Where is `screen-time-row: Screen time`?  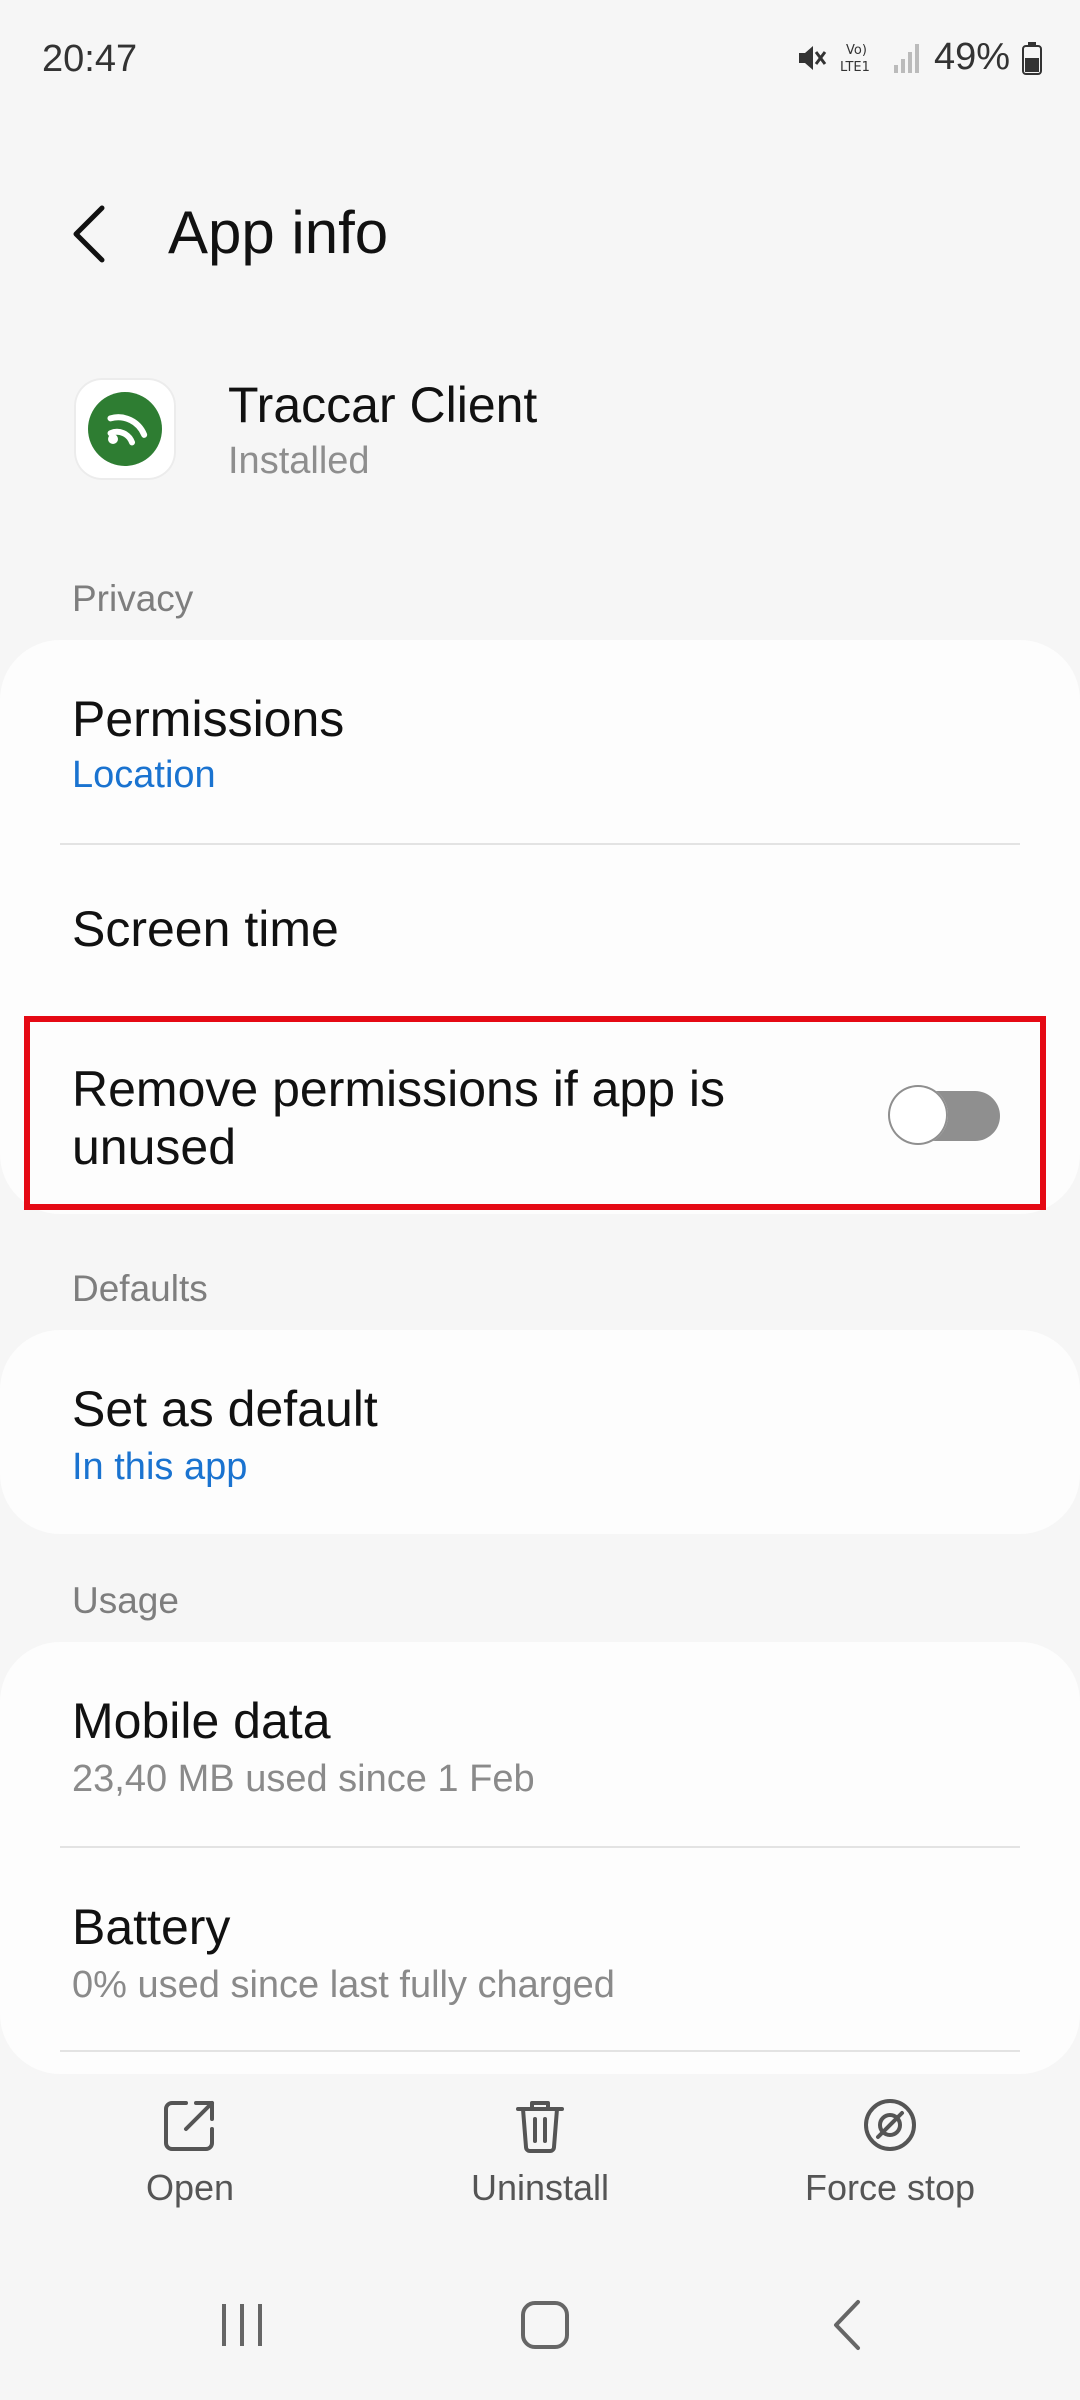 screen-time-row: Screen time is located at coordinates (540, 933).